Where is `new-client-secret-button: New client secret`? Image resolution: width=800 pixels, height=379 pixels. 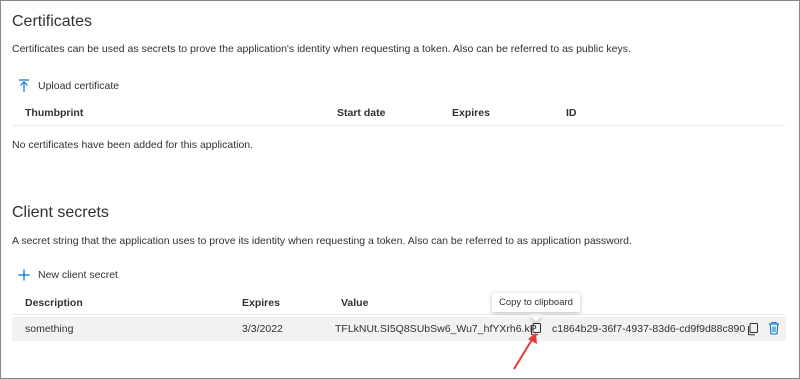 new-client-secret-button: New client secret is located at coordinates (68, 275).